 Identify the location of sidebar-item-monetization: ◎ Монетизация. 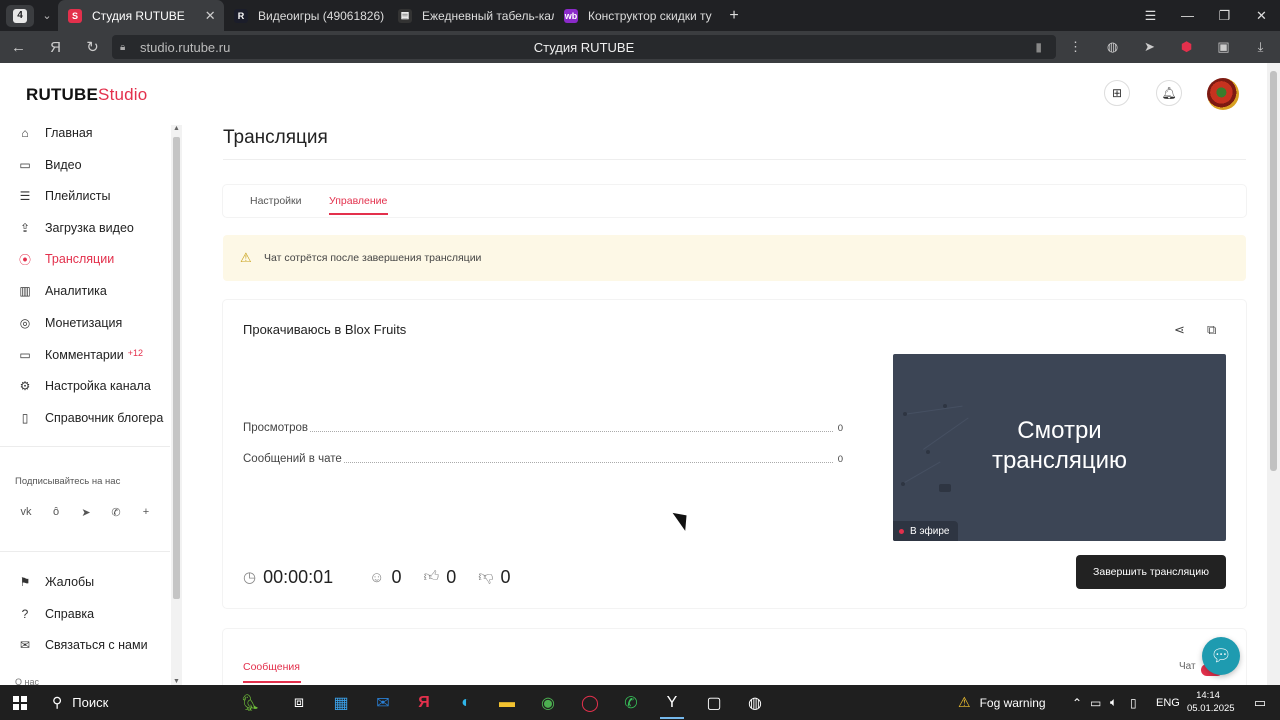
(70, 323).